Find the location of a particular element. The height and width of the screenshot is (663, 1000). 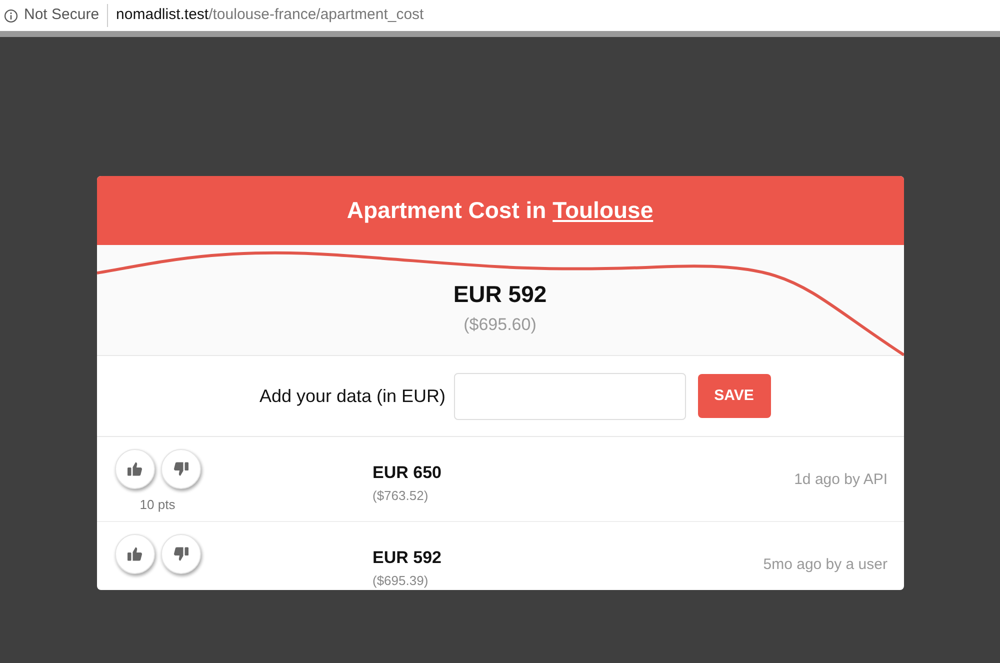

price-value: EUR 592 is located at coordinates (500, 294).